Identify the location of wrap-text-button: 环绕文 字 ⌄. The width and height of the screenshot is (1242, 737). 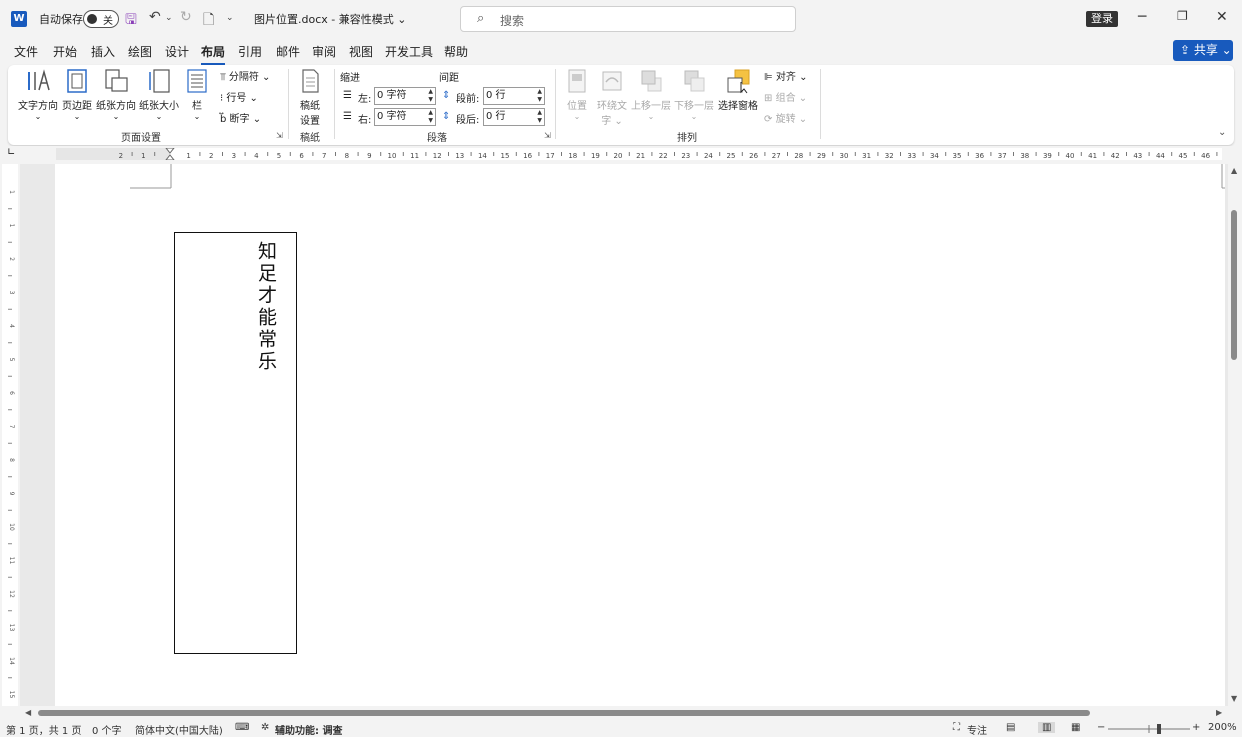
(612, 97).